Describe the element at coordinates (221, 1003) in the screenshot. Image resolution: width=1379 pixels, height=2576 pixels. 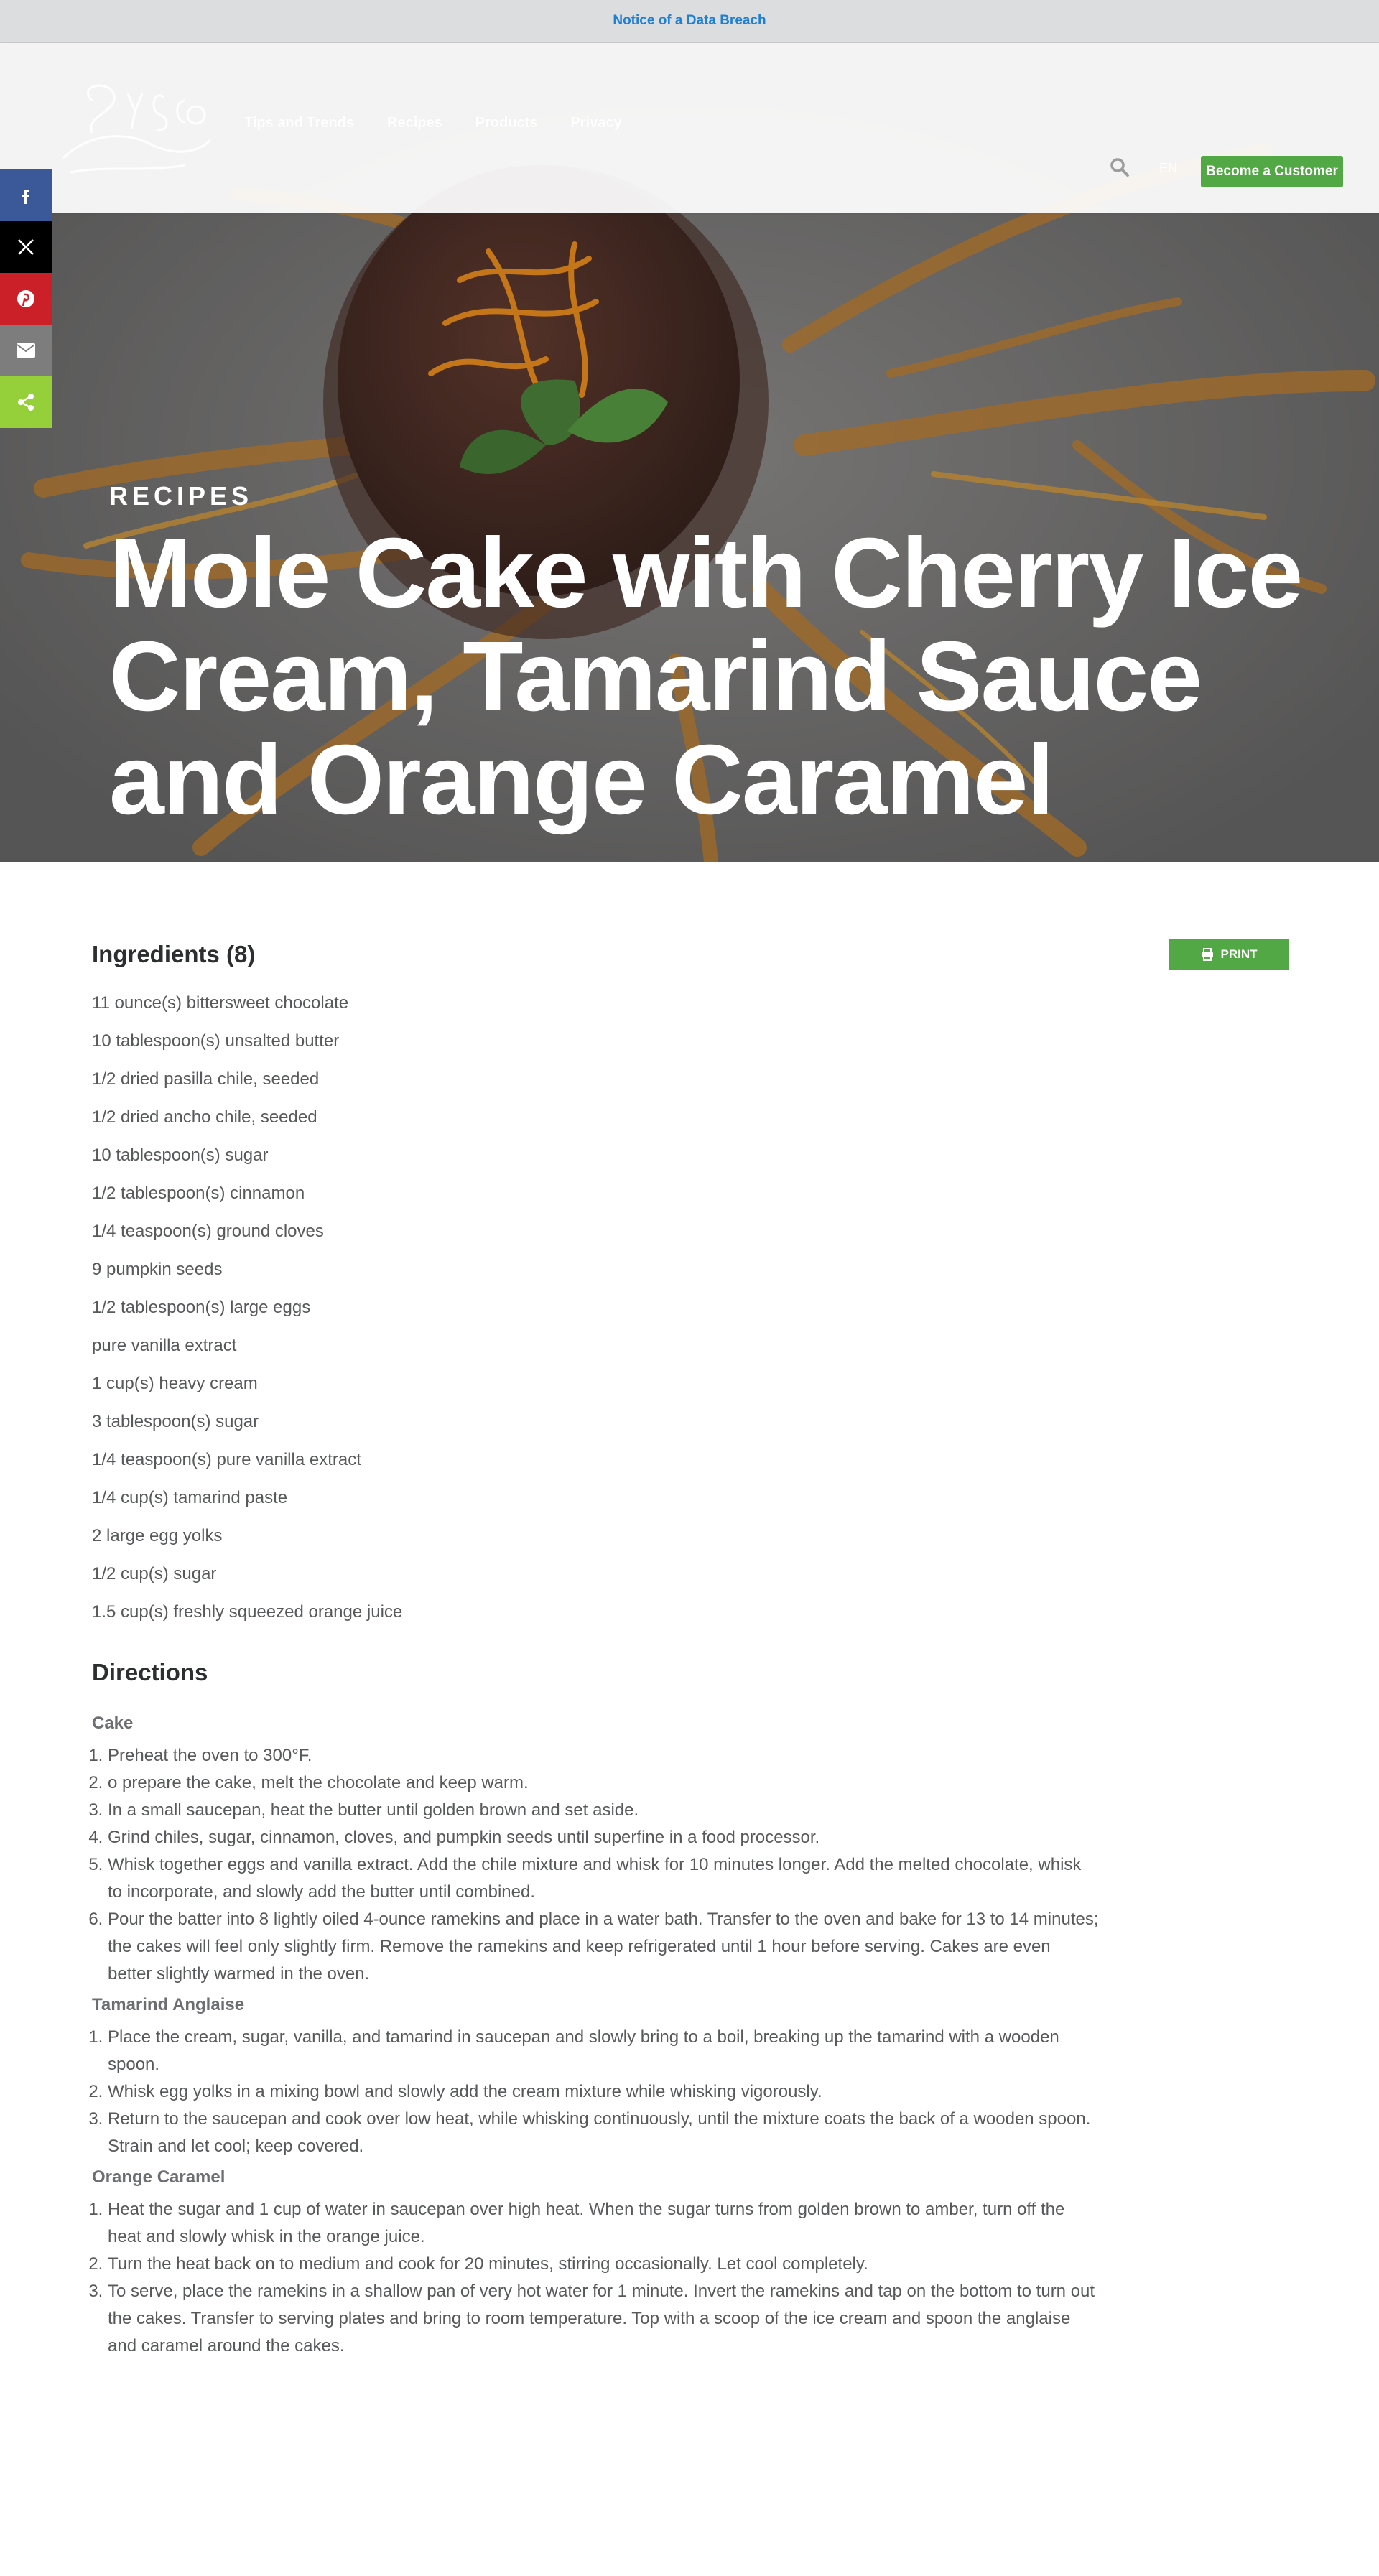
I see `ingredient-item: 11 ounce(s) bittersweet chocolate` at that location.